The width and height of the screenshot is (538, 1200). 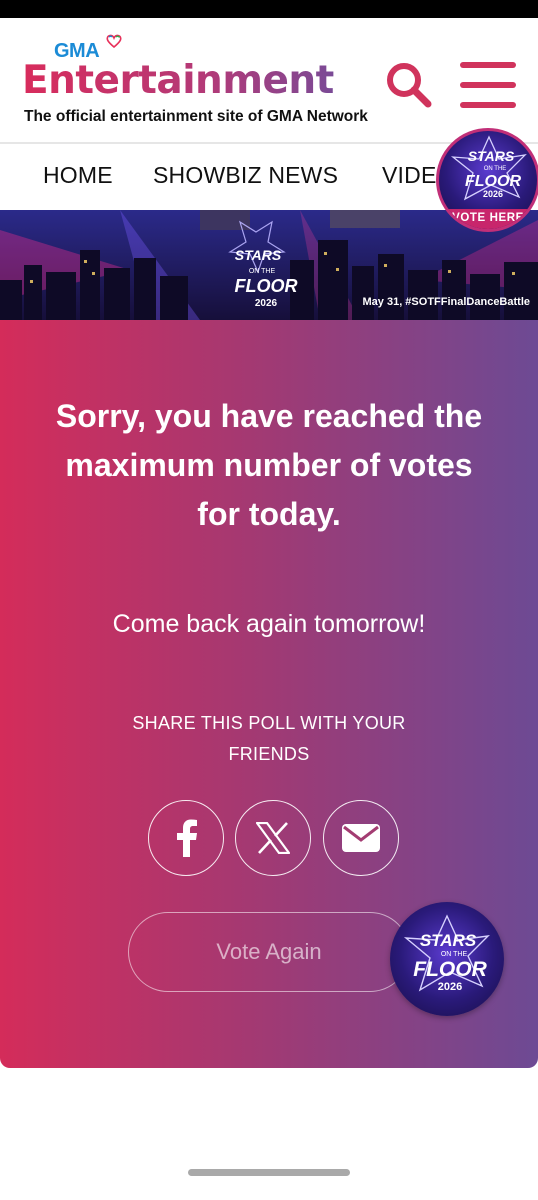 What do you see at coordinates (114, 41) in the screenshot?
I see `gma-heart-icon` at bounding box center [114, 41].